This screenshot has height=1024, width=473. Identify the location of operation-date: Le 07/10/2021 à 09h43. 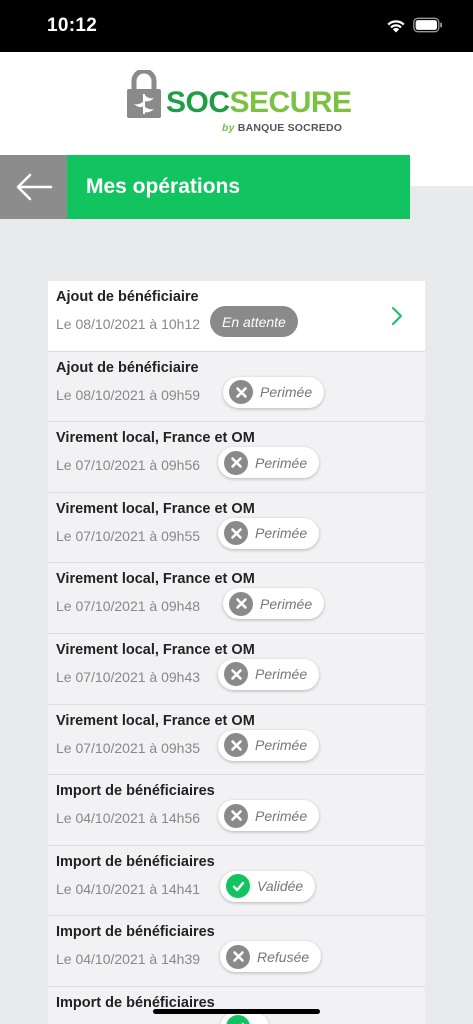
(128, 676).